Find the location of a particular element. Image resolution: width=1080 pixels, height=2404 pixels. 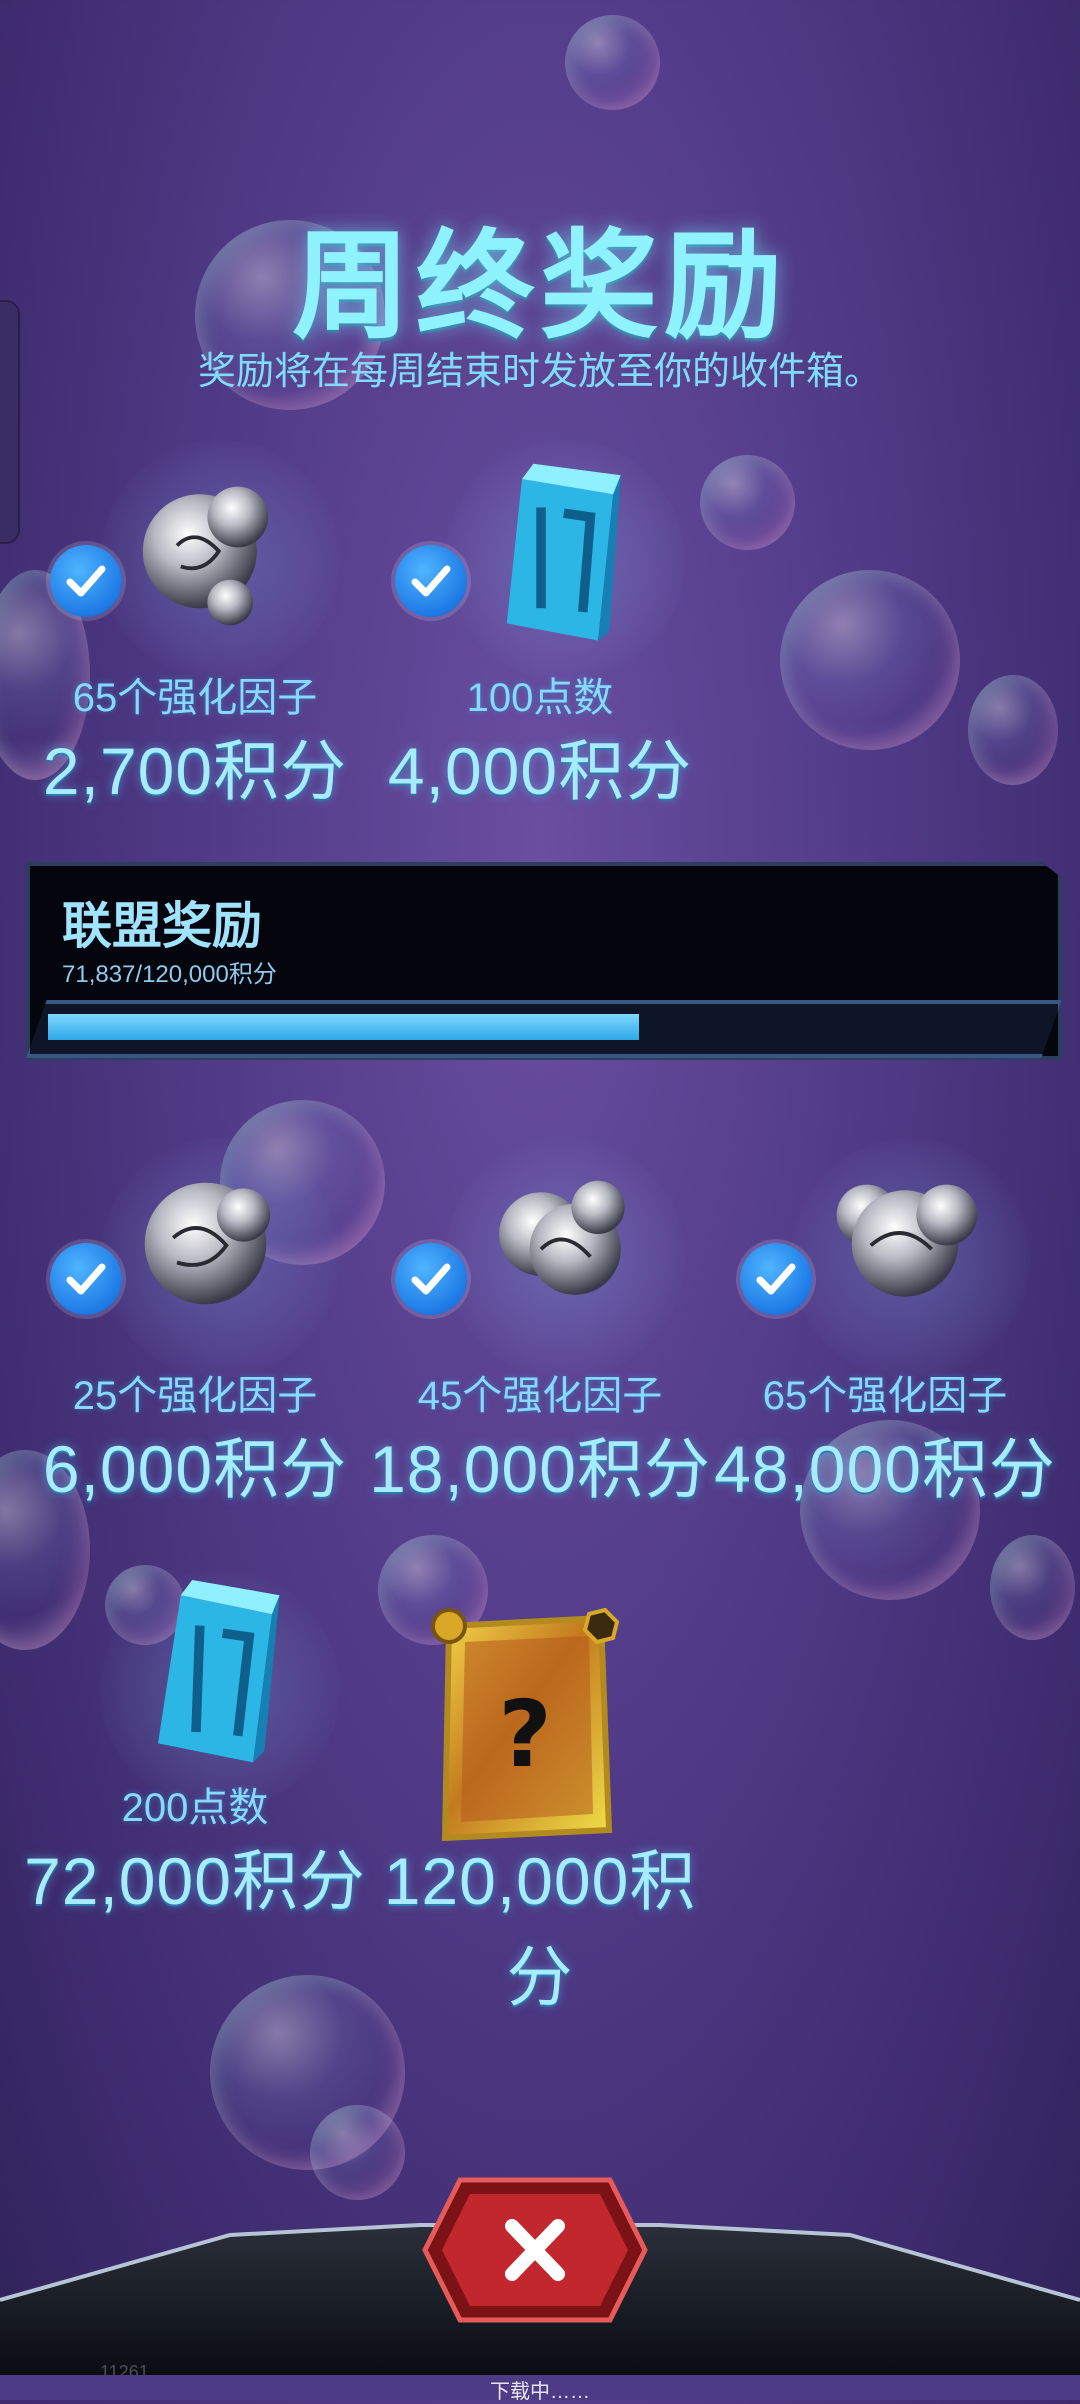

alliance-progress-bar is located at coordinates (544, 1029).